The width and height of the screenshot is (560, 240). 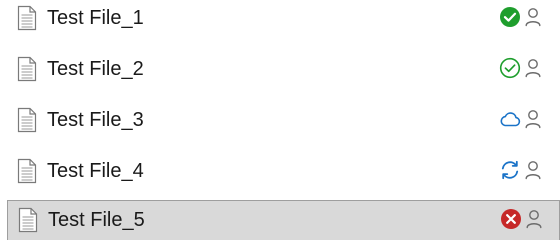 I want to click on available-check-outline-icon, so click(x=510, y=68).